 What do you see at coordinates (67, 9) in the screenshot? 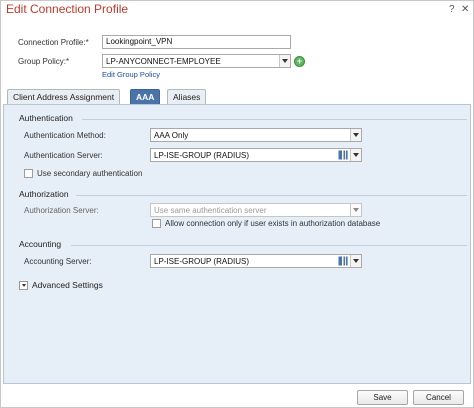
I see `dialog-title: Edit Connection Profile` at bounding box center [67, 9].